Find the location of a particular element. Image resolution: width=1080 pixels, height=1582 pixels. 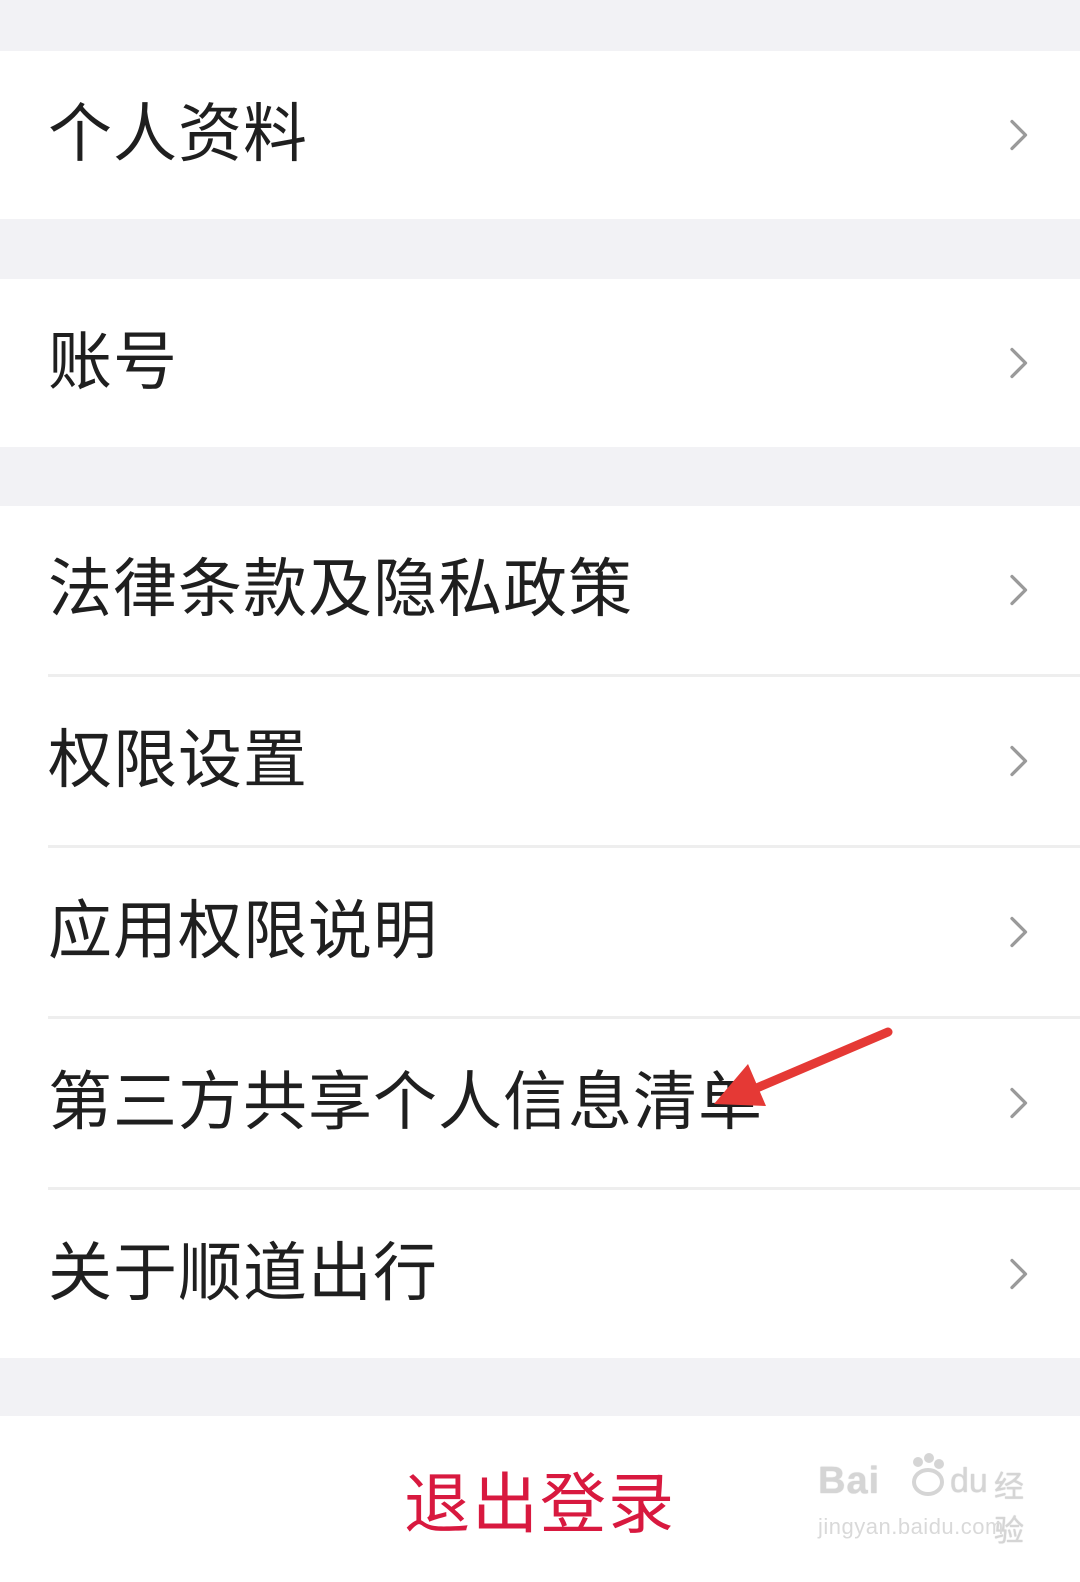

watermark-top: Bai du 经验 is located at coordinates (923, 1500).